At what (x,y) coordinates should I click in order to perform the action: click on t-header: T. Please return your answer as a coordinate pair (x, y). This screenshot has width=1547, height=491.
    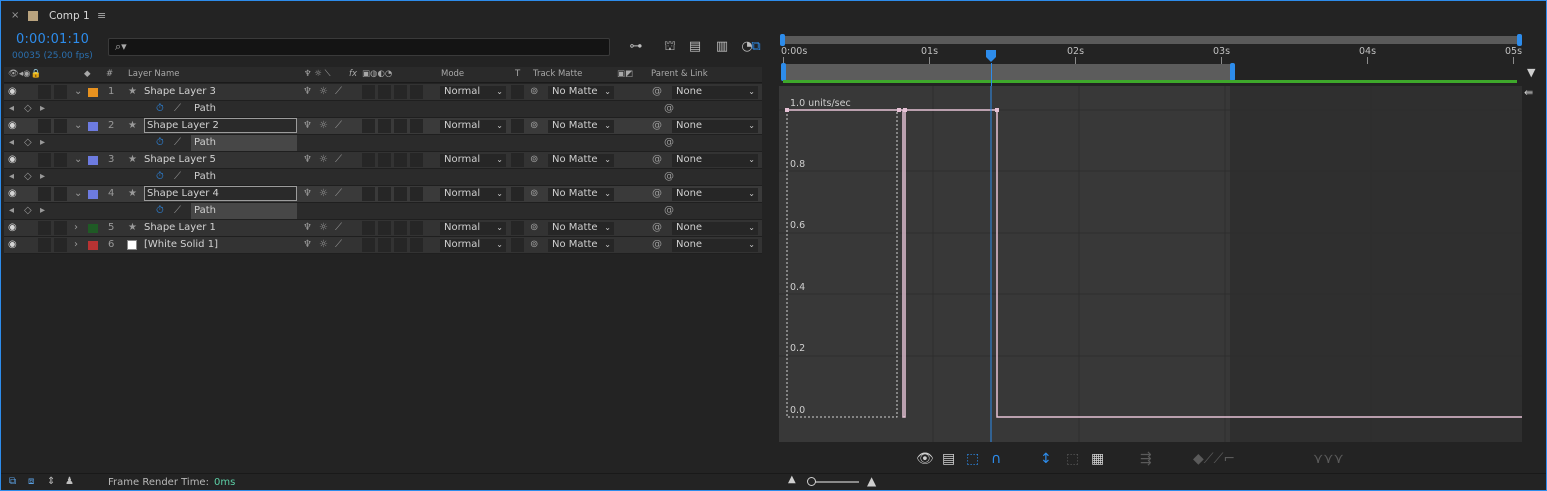
    Looking at the image, I should click on (517, 74).